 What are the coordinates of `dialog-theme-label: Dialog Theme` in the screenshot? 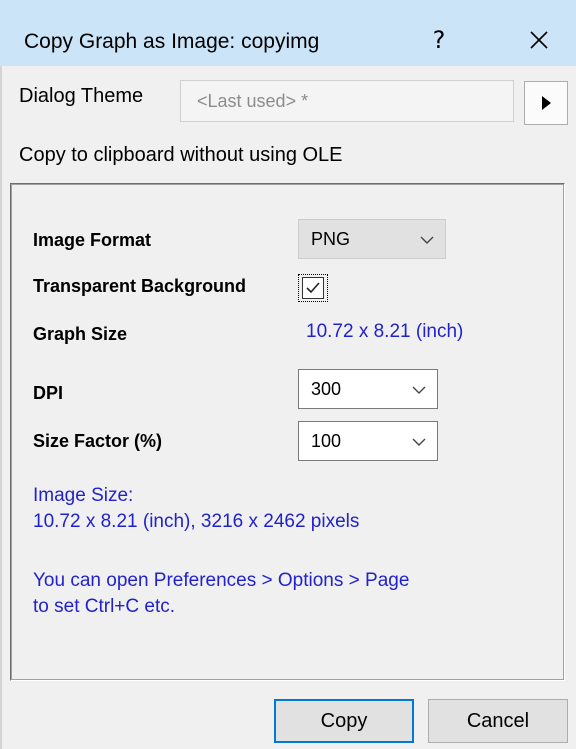 It's located at (81, 96).